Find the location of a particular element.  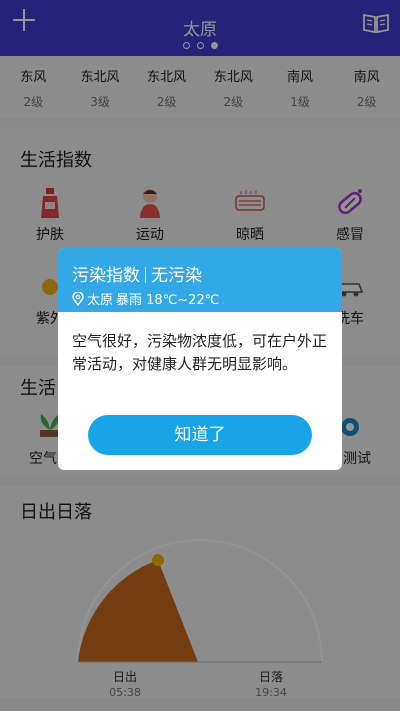

dialog-header: 污染指数 无污染 太原 暴雨 18℃~22℃ is located at coordinates (200, 280).